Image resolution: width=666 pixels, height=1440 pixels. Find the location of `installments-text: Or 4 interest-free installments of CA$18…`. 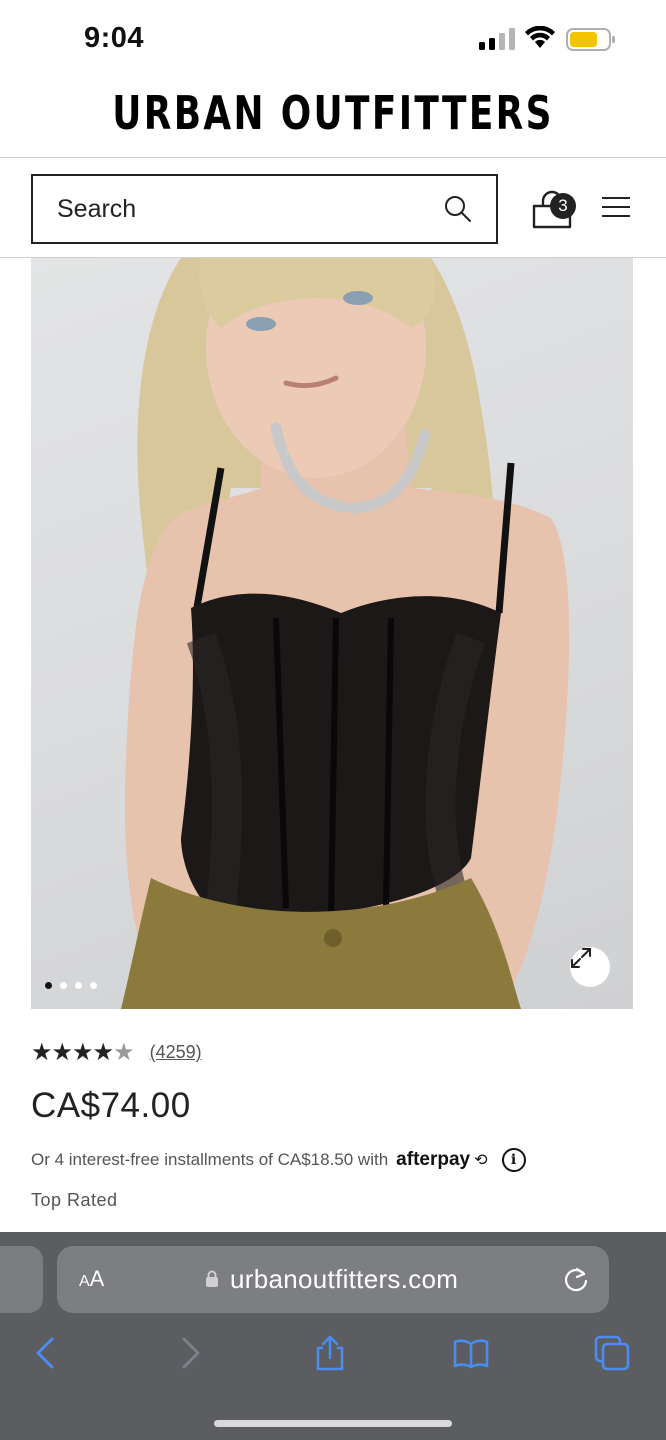

installments-text: Or 4 interest-free installments of CA$18… is located at coordinates (210, 1159).